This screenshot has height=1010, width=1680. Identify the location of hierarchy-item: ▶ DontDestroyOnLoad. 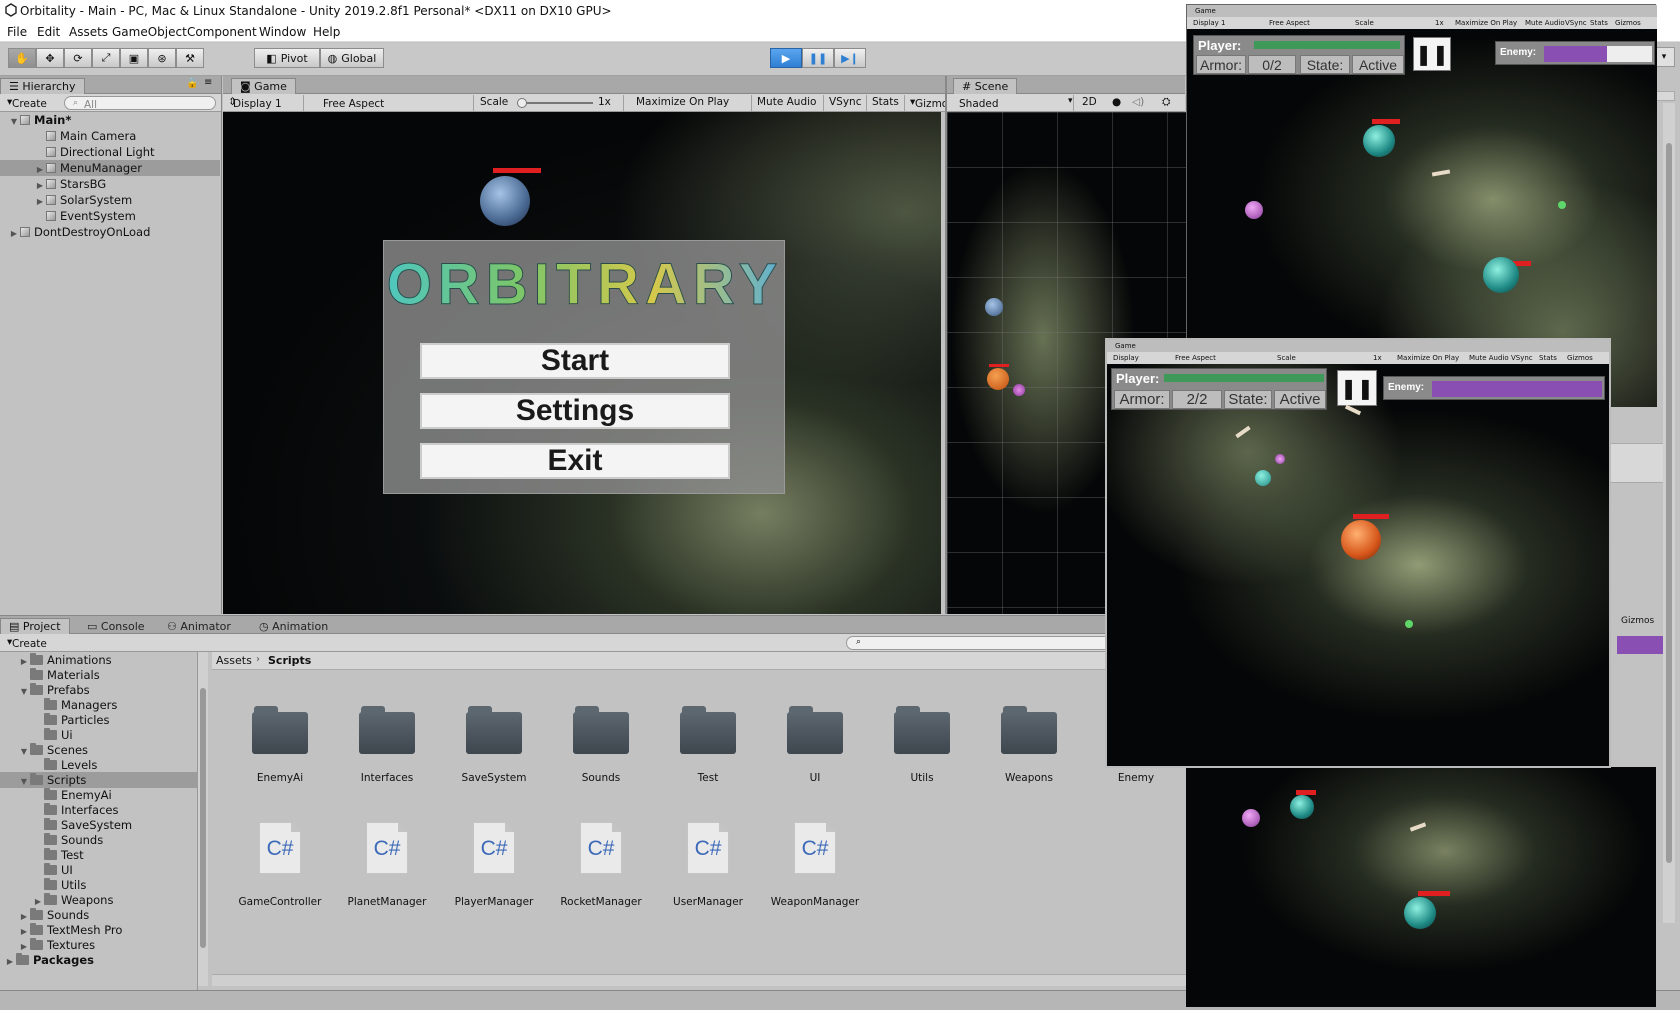
(110, 232).